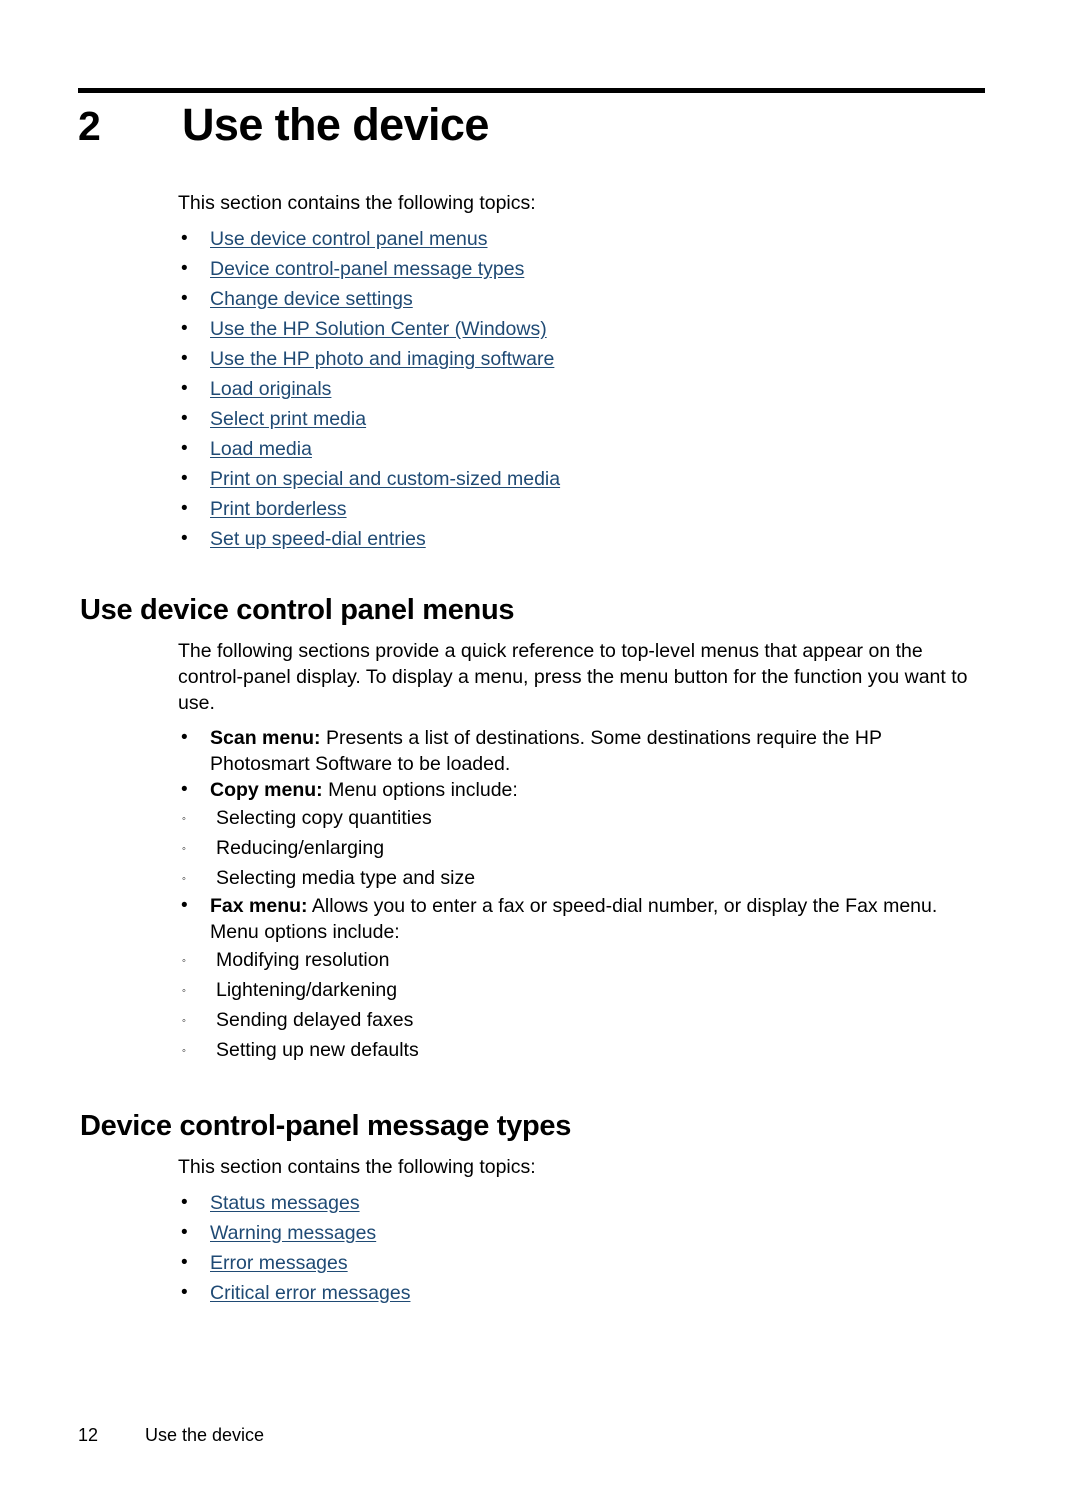  Describe the element at coordinates (318, 539) in the screenshot. I see `topic-link: Set up speed-dial entries` at that location.